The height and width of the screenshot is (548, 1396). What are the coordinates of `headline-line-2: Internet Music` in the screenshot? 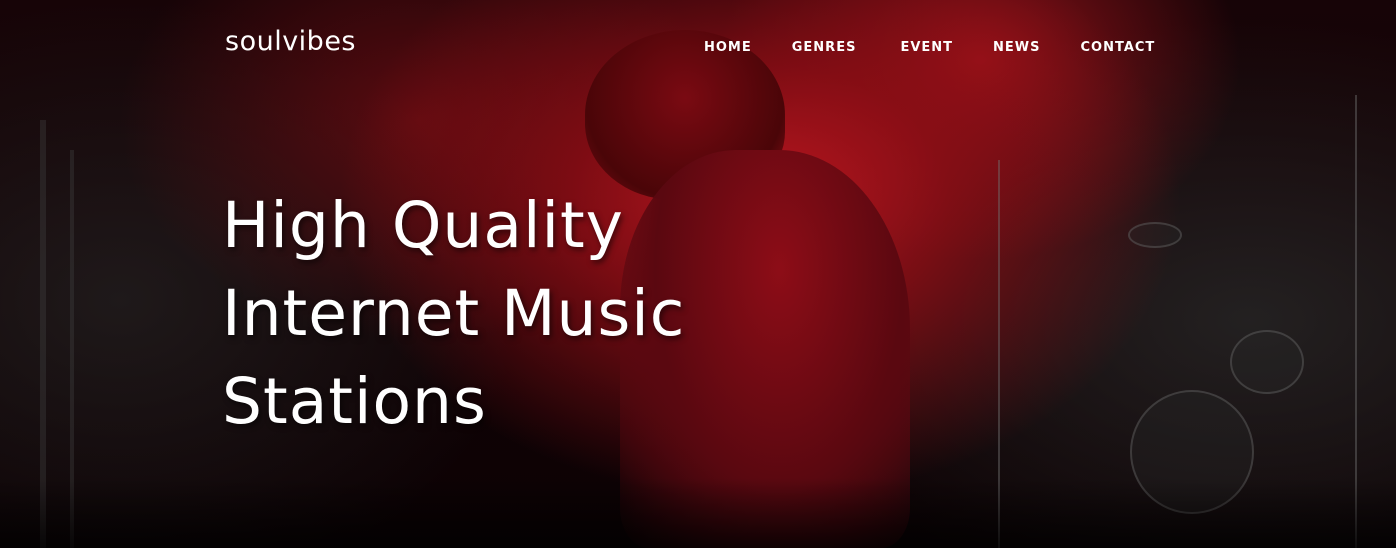 It's located at (454, 313).